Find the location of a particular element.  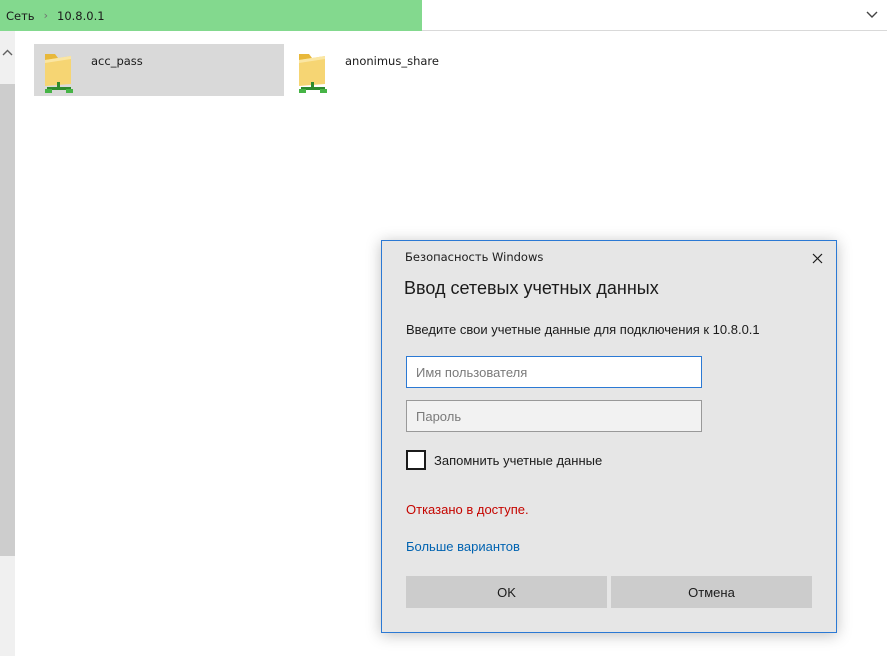

remember-credentials-checkbox: Запомнить учетные данные is located at coordinates (504, 460).